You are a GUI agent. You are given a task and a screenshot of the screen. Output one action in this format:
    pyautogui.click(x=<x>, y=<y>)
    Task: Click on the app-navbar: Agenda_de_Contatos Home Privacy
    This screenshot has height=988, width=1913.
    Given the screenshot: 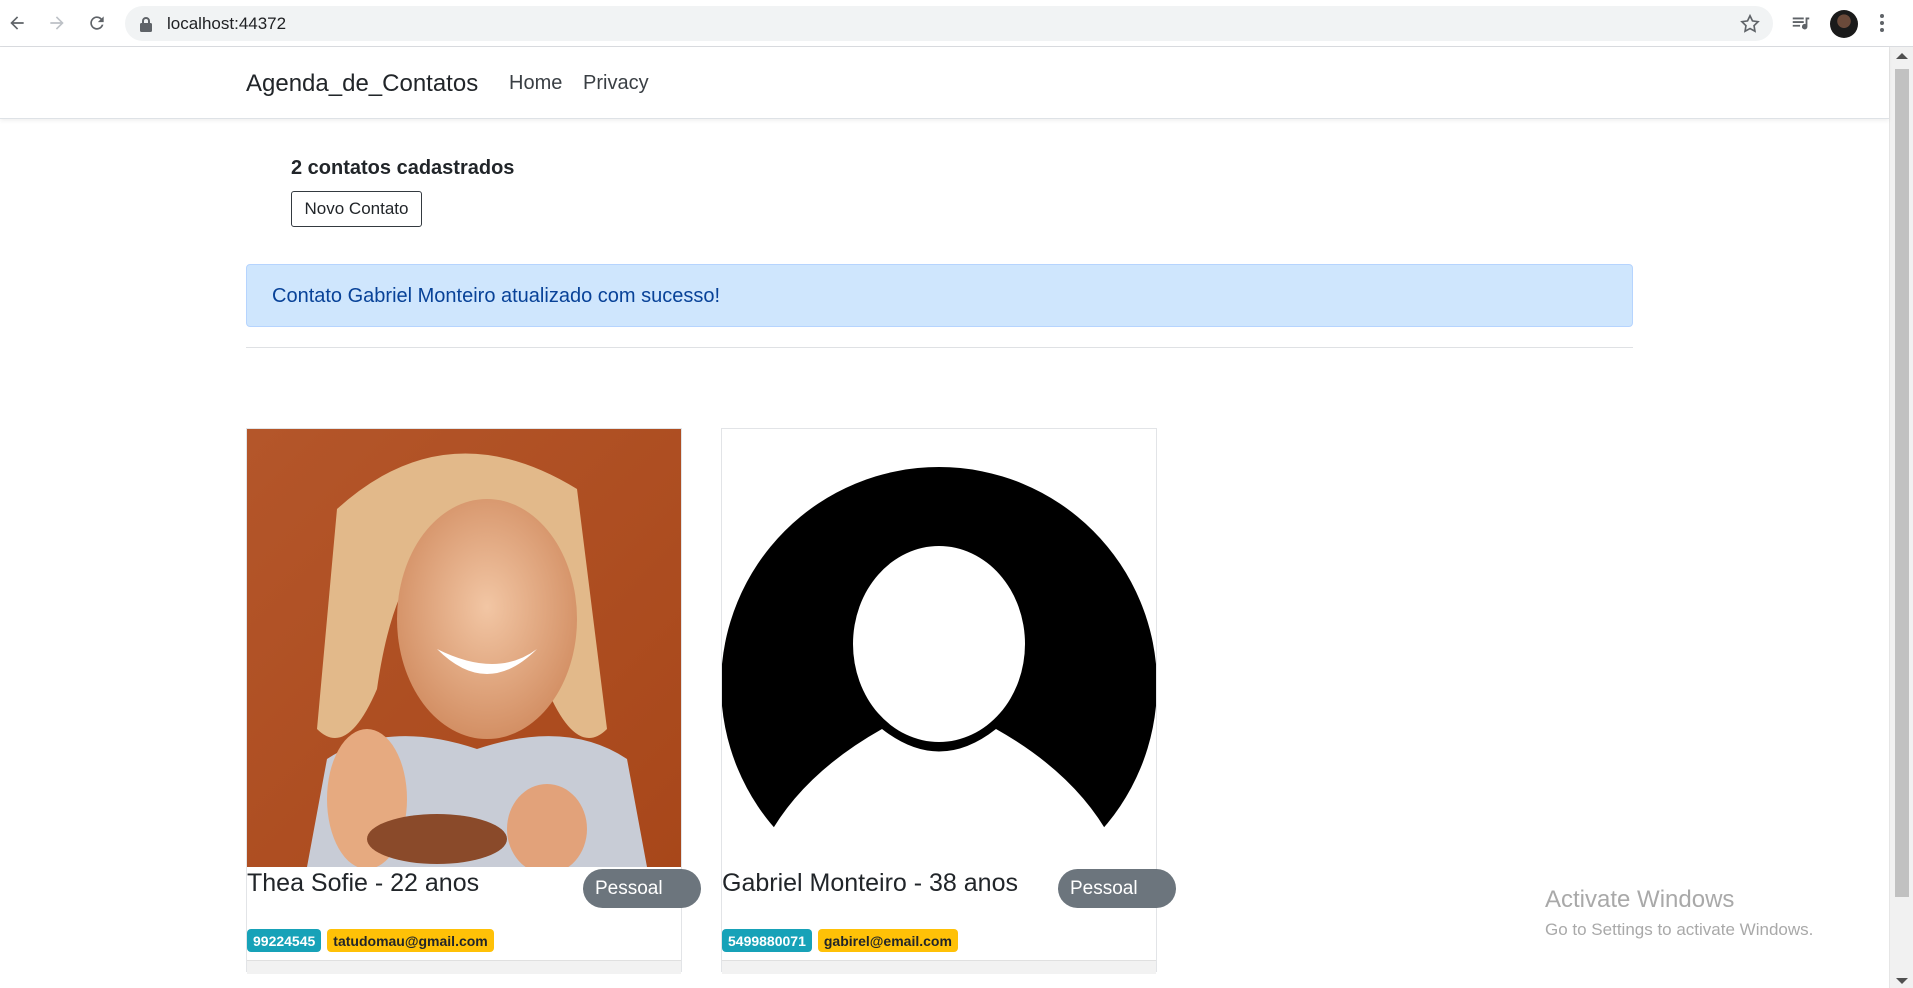 What is the action you would take?
    pyautogui.click(x=944, y=83)
    